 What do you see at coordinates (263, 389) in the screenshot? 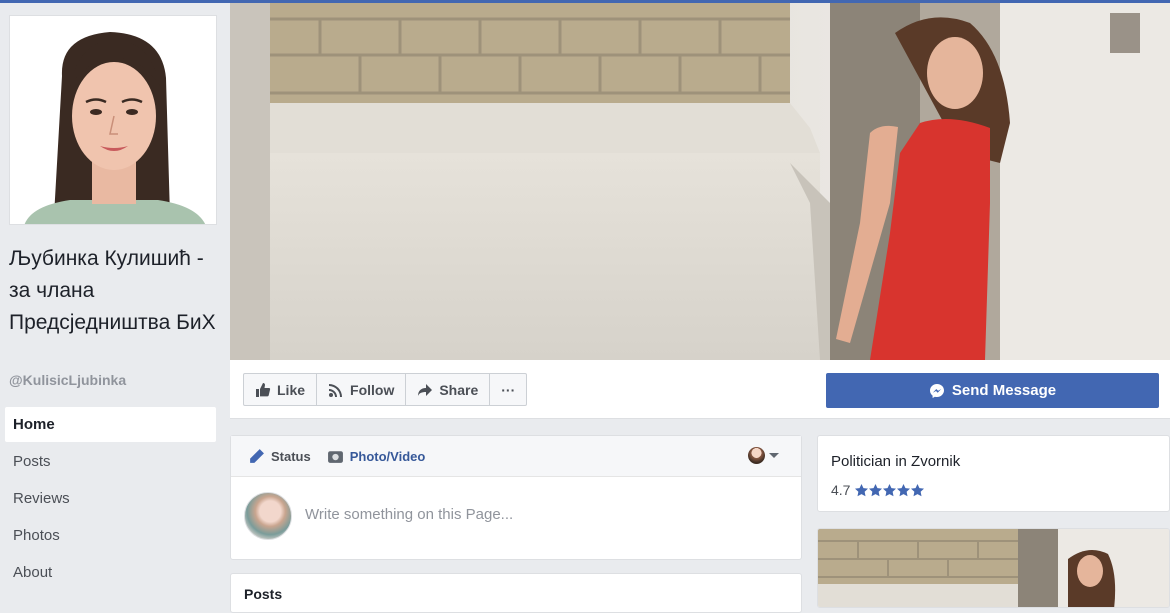
I see `thumbs-up-icon` at bounding box center [263, 389].